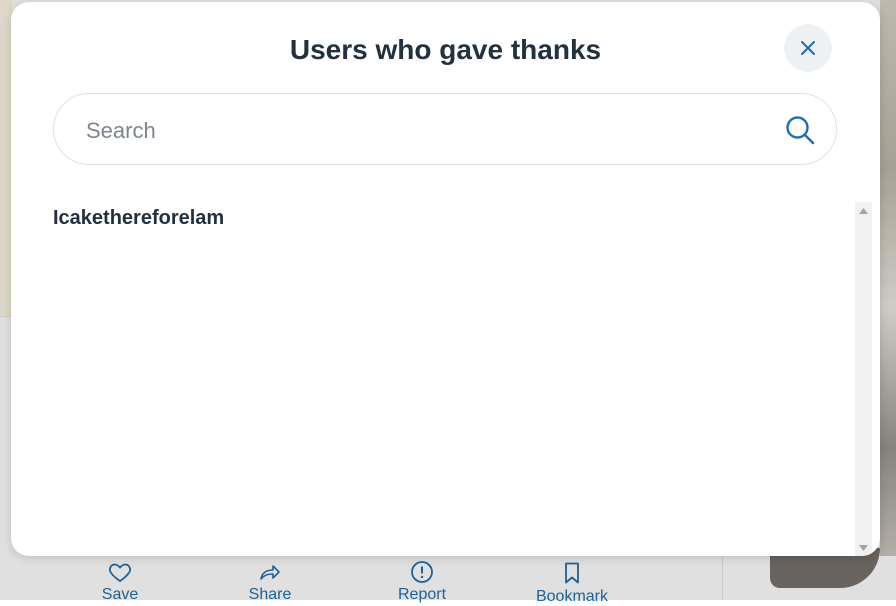  What do you see at coordinates (445, 49) in the screenshot?
I see `dialog-title: Users who gave thanks` at bounding box center [445, 49].